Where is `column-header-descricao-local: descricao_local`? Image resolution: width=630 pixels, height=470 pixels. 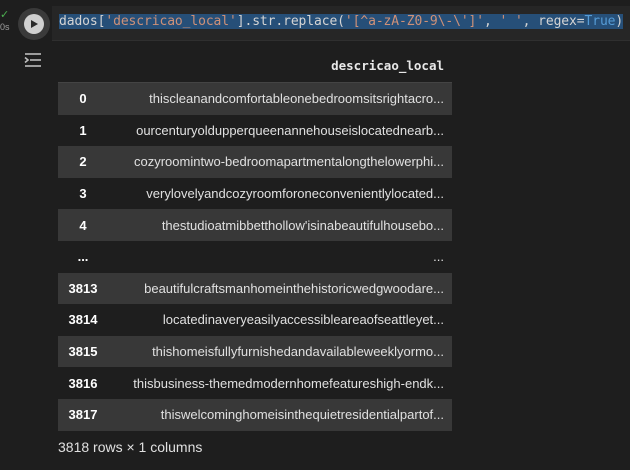 column-header-descricao-local: descricao_local is located at coordinates (280, 65).